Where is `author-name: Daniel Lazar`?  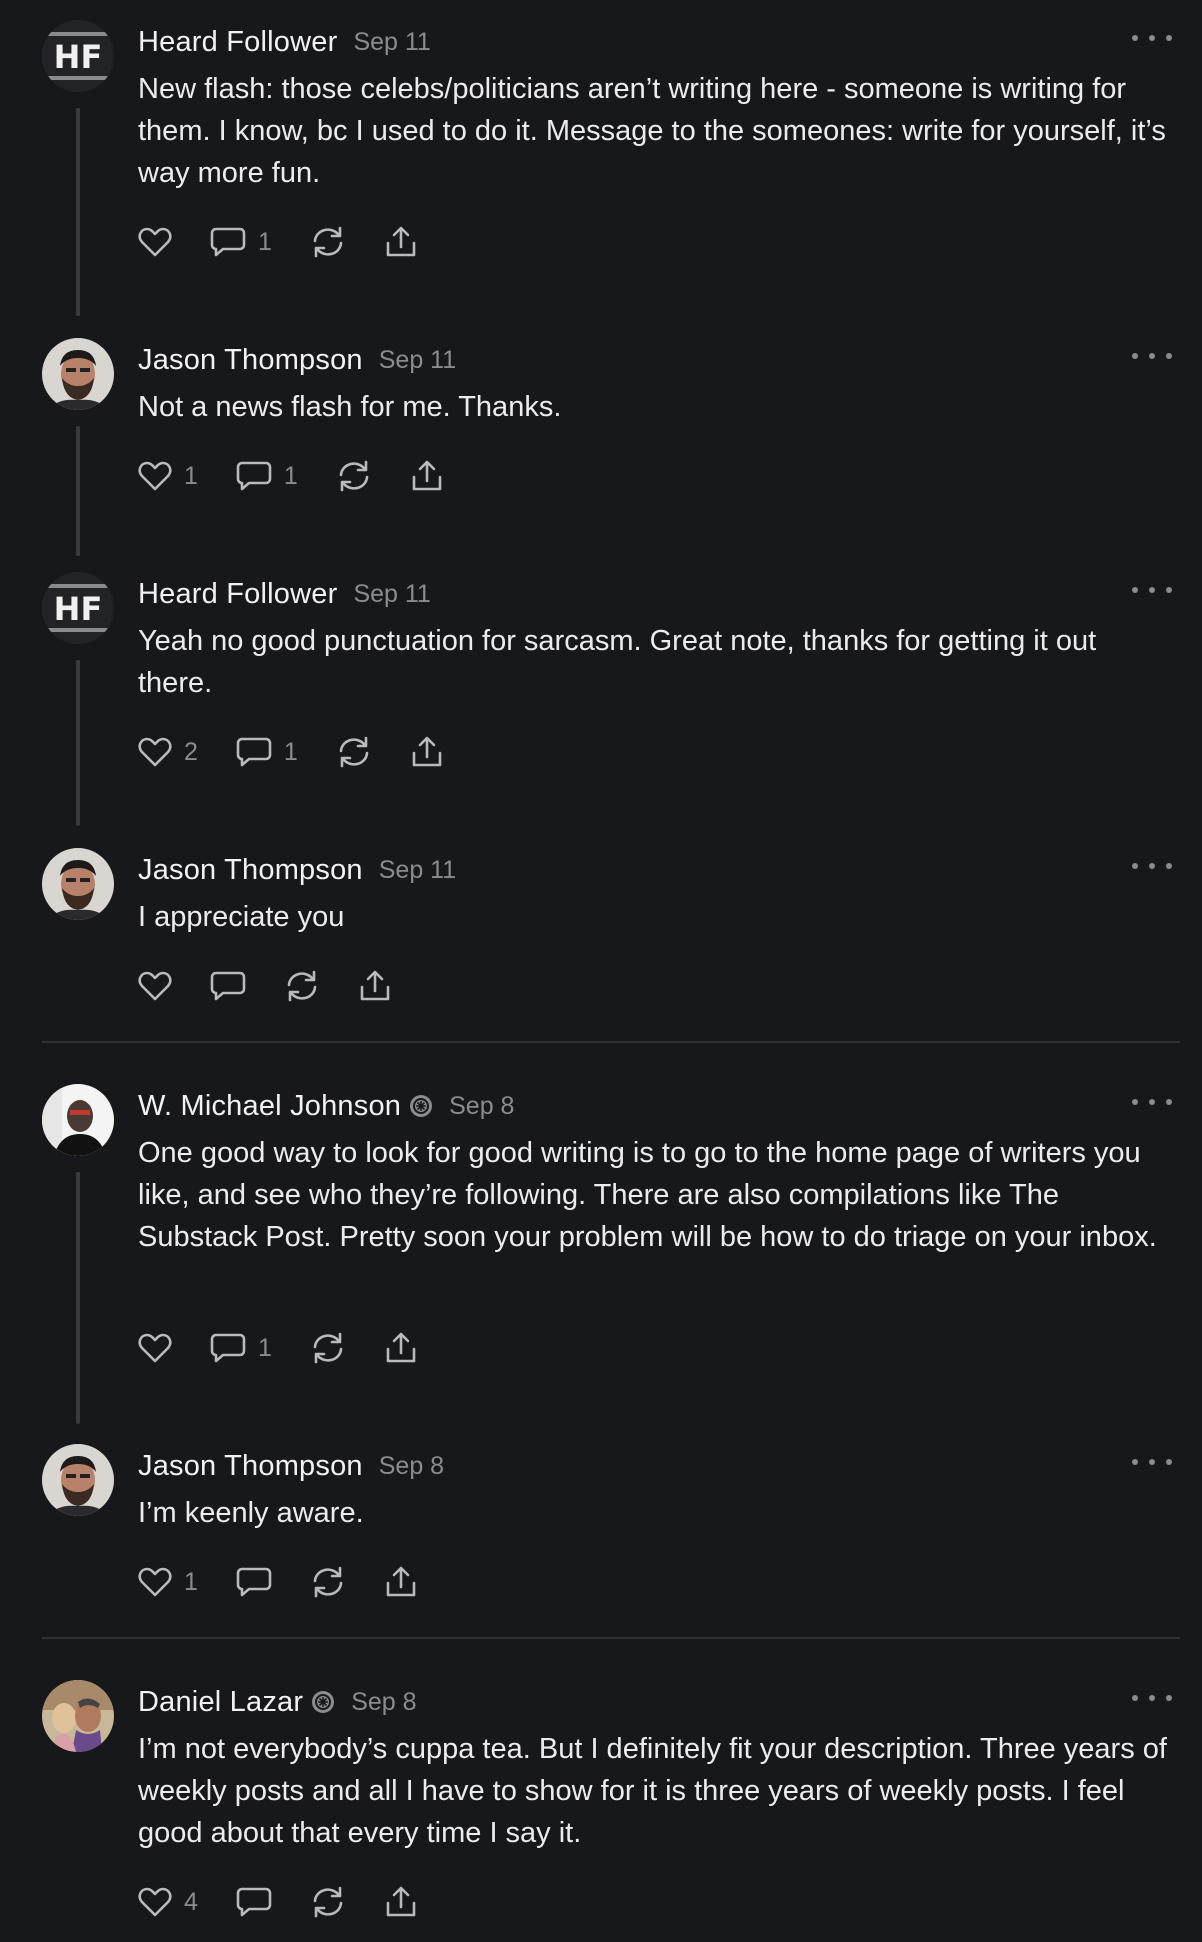 author-name: Daniel Lazar is located at coordinates (220, 1702).